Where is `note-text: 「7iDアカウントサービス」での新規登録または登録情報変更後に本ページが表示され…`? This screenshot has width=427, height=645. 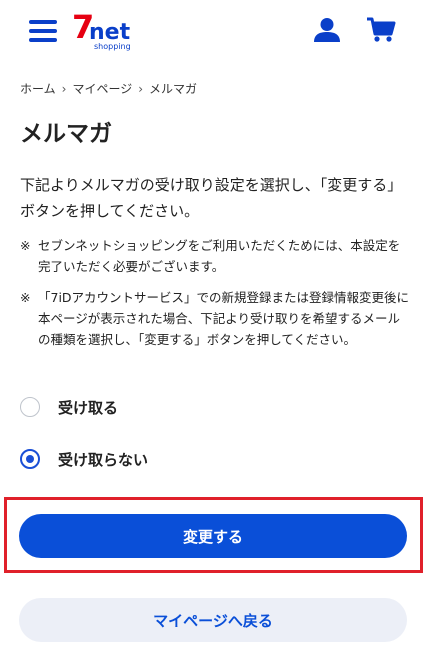
note-text: 「7iDアカウントサービス」での新規登録または登録情報変更後に本ページが表示され… is located at coordinates (224, 318).